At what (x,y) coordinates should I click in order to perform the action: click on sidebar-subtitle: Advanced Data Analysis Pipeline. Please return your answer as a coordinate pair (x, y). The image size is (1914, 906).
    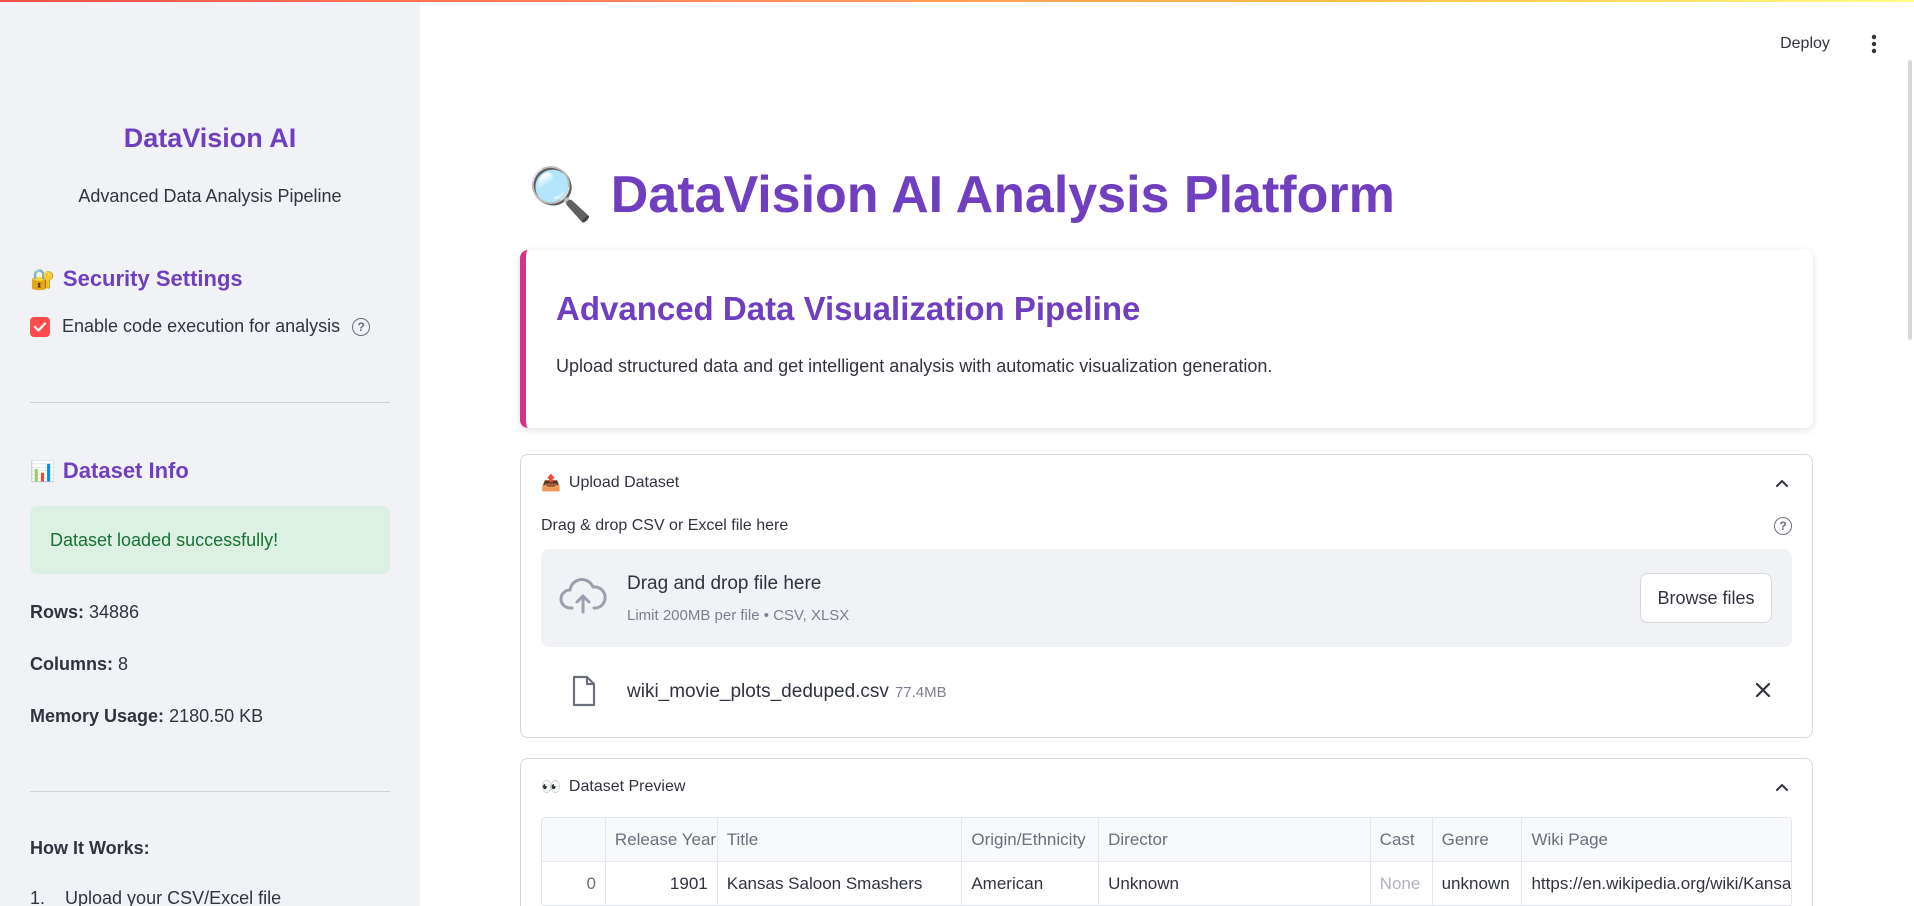
    Looking at the image, I should click on (210, 196).